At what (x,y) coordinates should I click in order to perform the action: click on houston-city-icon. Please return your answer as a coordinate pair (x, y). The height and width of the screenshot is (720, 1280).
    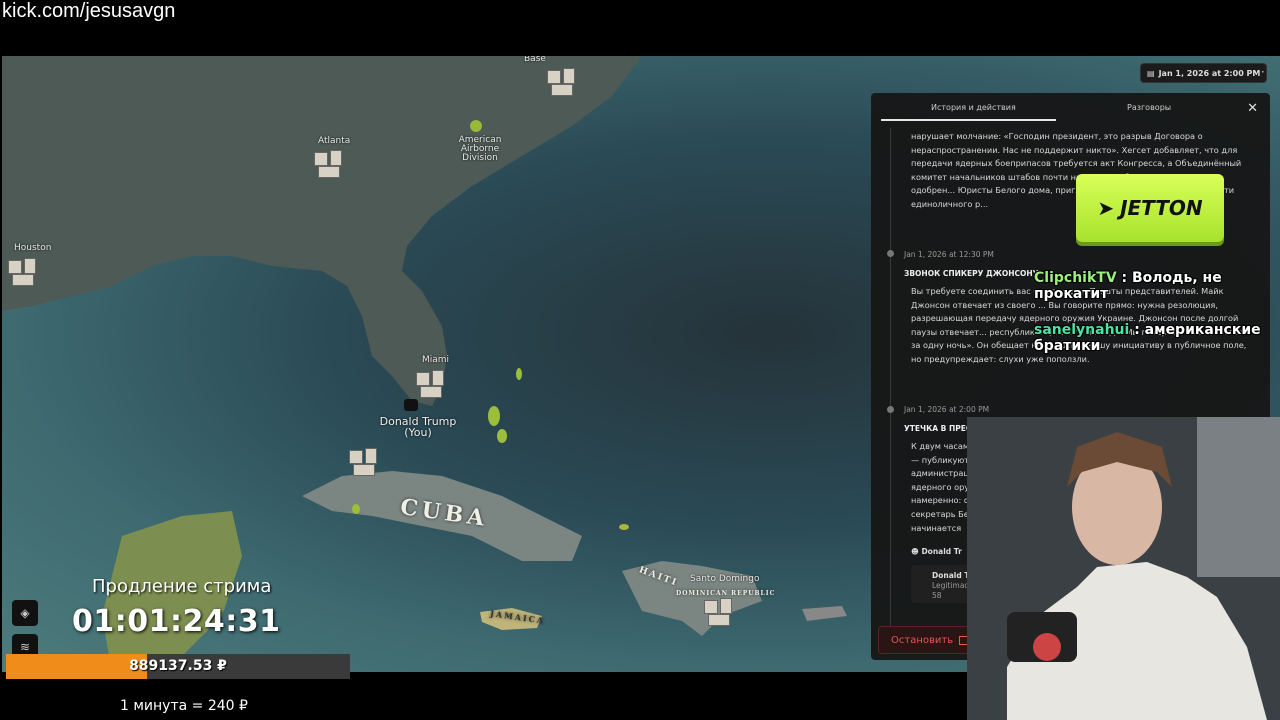
    Looking at the image, I should click on (24, 272).